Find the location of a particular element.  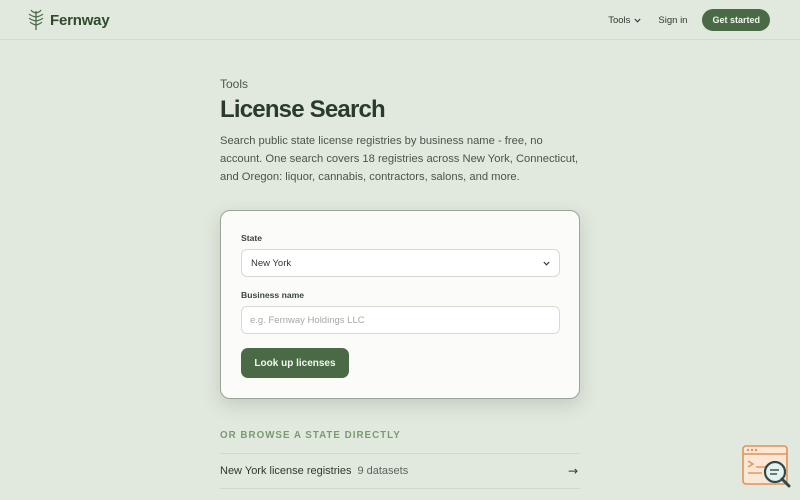

arrow-right-icon: → is located at coordinates (572, 471).